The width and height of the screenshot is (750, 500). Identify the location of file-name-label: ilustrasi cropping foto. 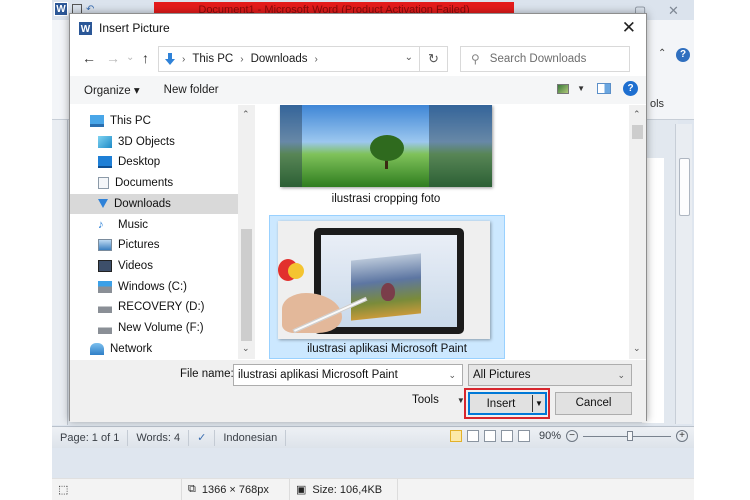
(386, 199).